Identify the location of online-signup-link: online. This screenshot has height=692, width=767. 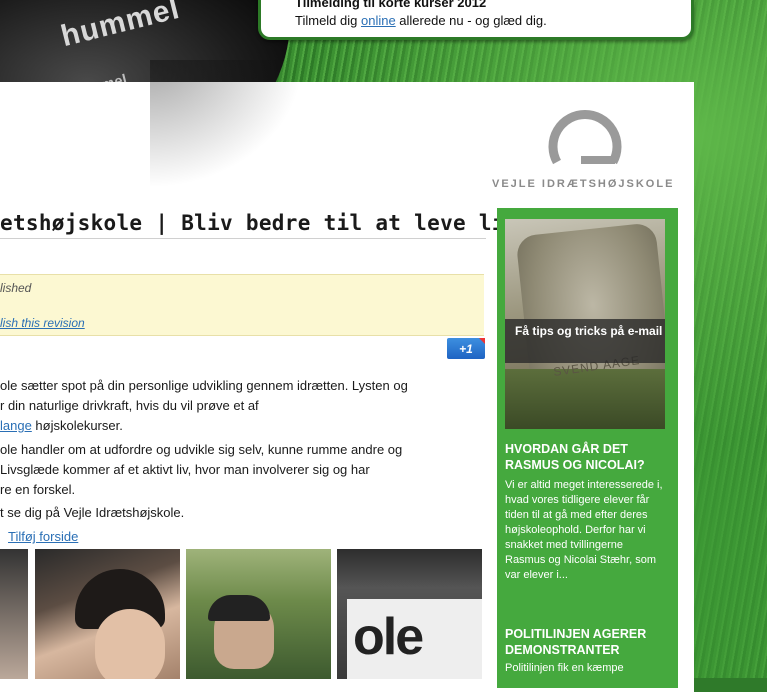
(378, 20).